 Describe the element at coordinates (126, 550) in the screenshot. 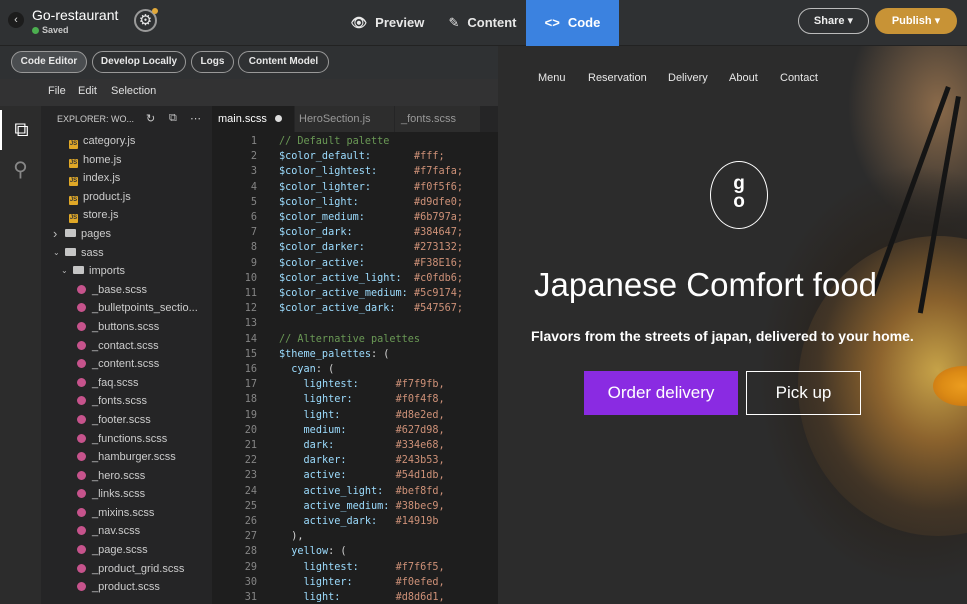

I see `file-item: _page.scss` at that location.